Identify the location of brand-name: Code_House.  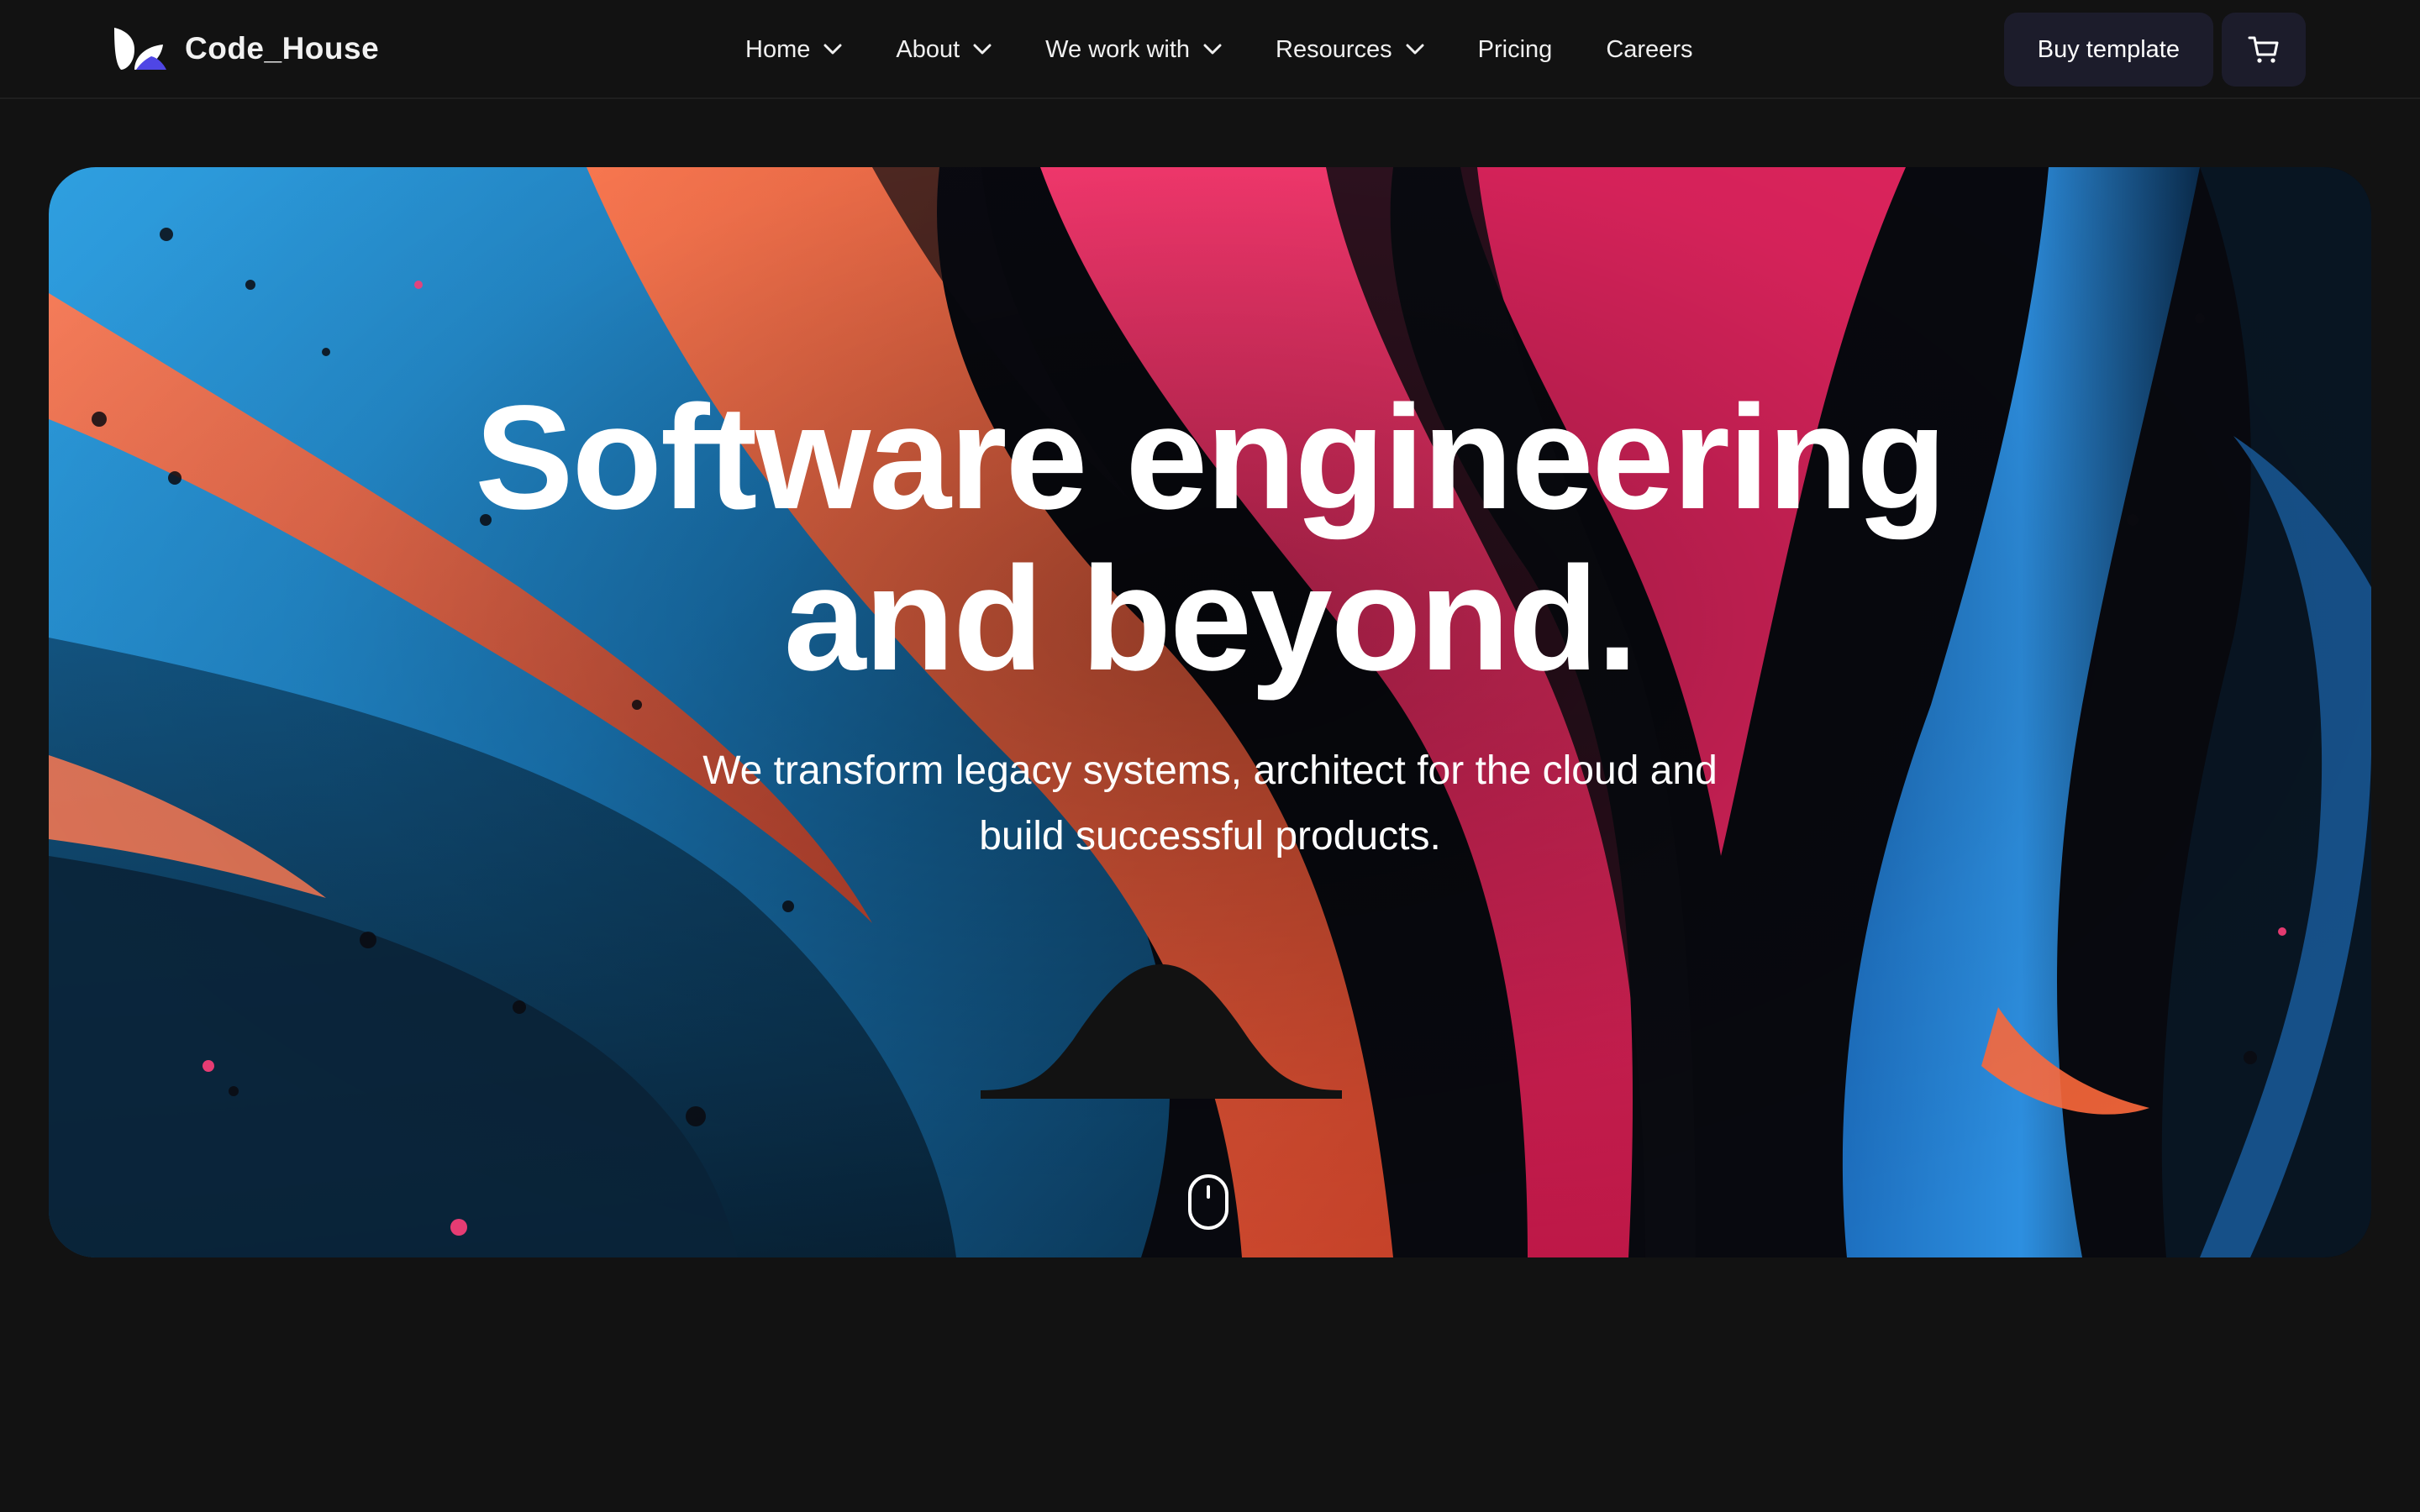
(283, 48).